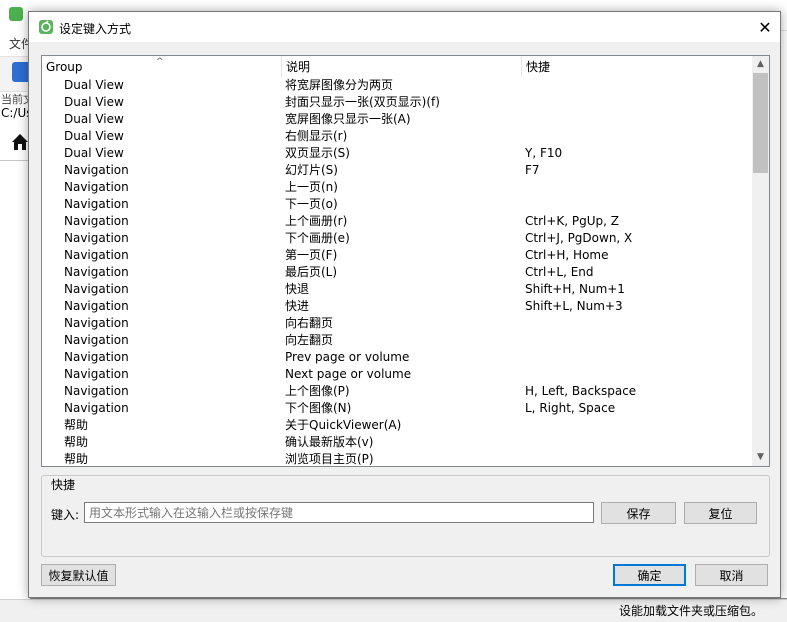  I want to click on scroll-up-icon: ▲, so click(760, 64).